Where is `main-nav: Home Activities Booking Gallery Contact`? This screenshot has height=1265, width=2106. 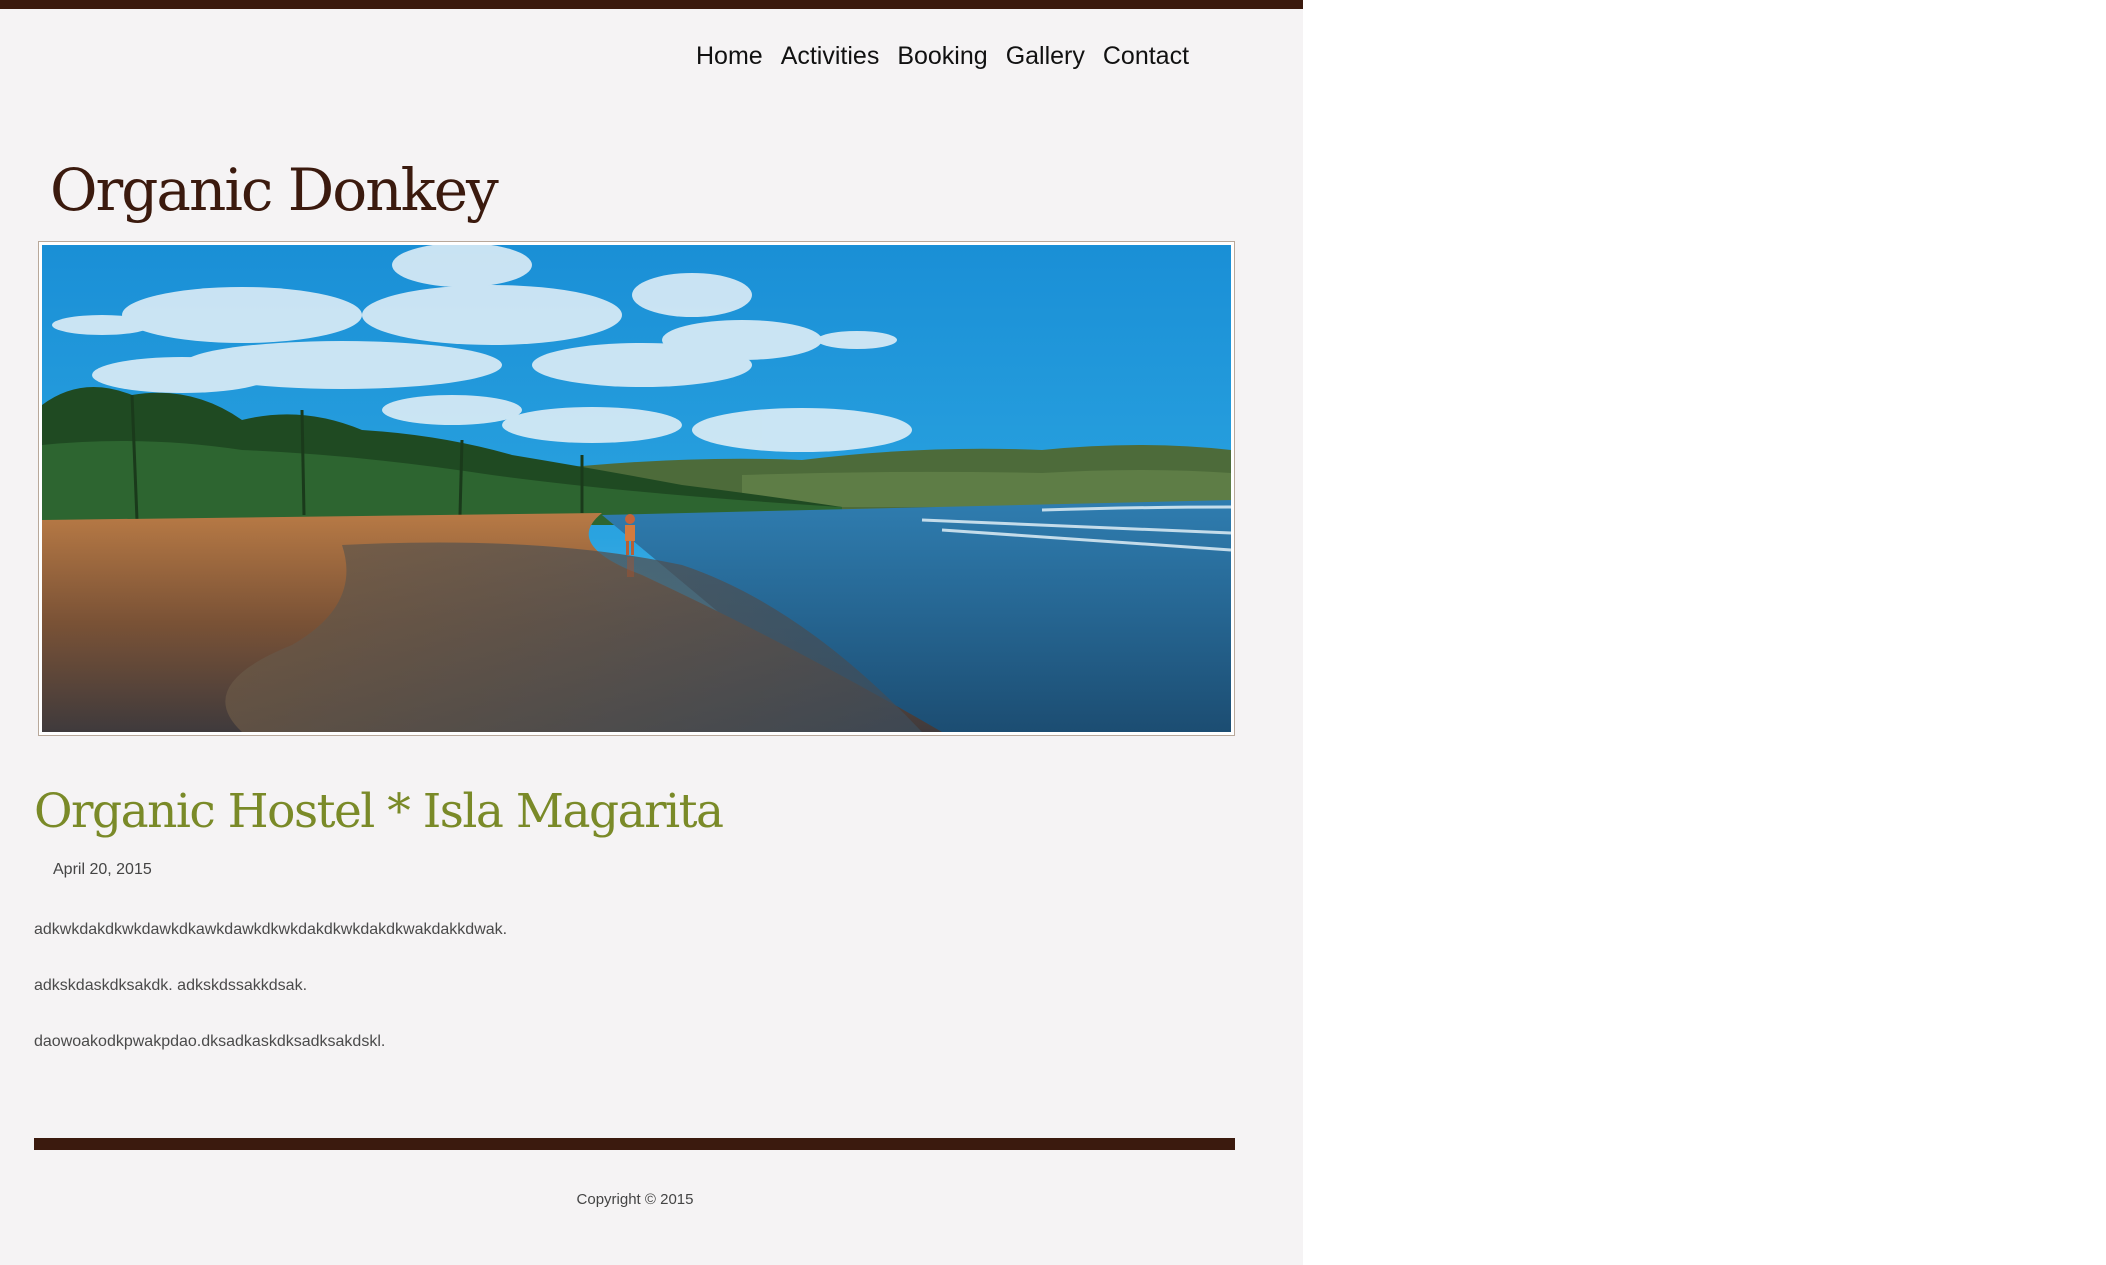
main-nav: Home Activities Booking Gallery Contact is located at coordinates (951, 56).